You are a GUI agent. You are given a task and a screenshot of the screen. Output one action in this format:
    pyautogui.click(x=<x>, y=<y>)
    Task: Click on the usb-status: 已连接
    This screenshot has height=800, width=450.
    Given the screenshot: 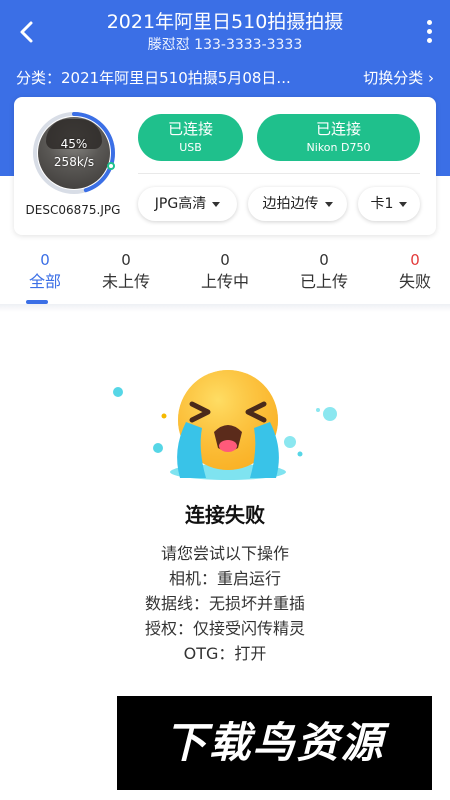 What is the action you would take?
    pyautogui.click(x=190, y=129)
    